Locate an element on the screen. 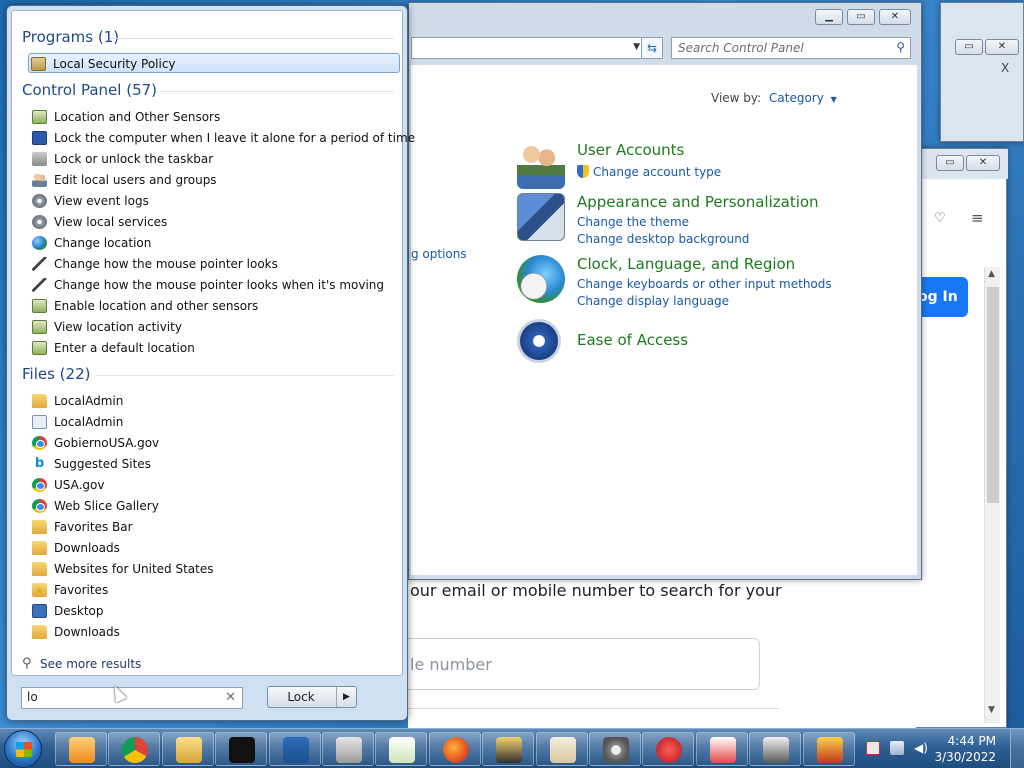 This screenshot has width=1024, height=768. pocket-icon: ♡ is located at coordinates (940, 218).